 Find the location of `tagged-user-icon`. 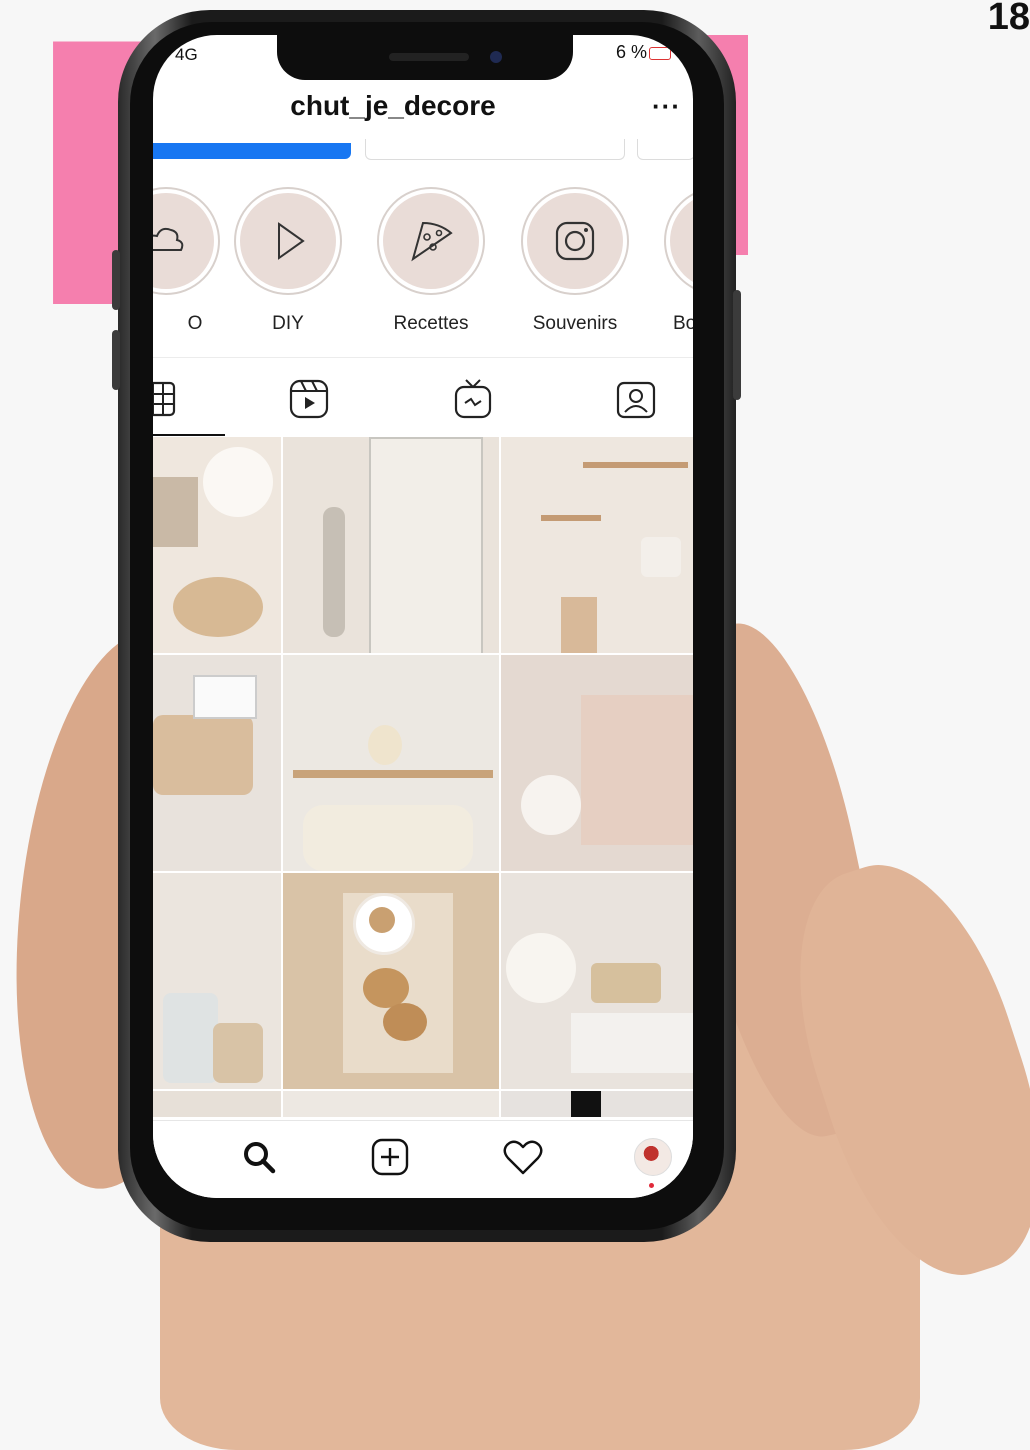

tagged-user-icon is located at coordinates (636, 400).